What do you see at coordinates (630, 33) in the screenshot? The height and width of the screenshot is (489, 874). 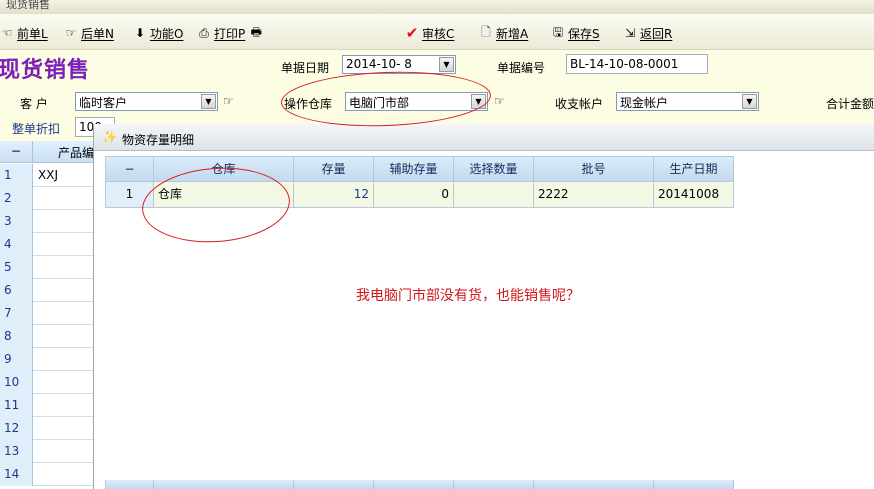 I see `return-icon: ⇲` at bounding box center [630, 33].